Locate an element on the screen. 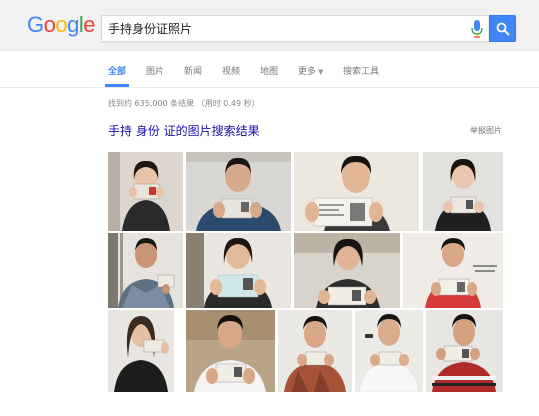 This screenshot has height=416, width=539. search-icon is located at coordinates (503, 29).